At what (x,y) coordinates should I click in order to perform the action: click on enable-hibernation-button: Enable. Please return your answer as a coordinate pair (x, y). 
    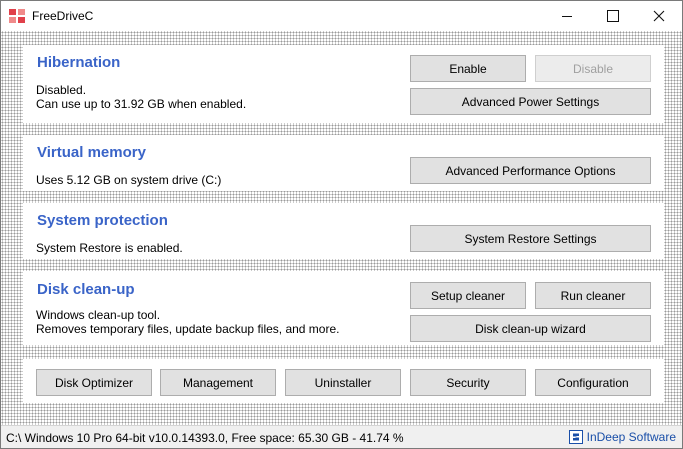
    Looking at the image, I should click on (468, 68).